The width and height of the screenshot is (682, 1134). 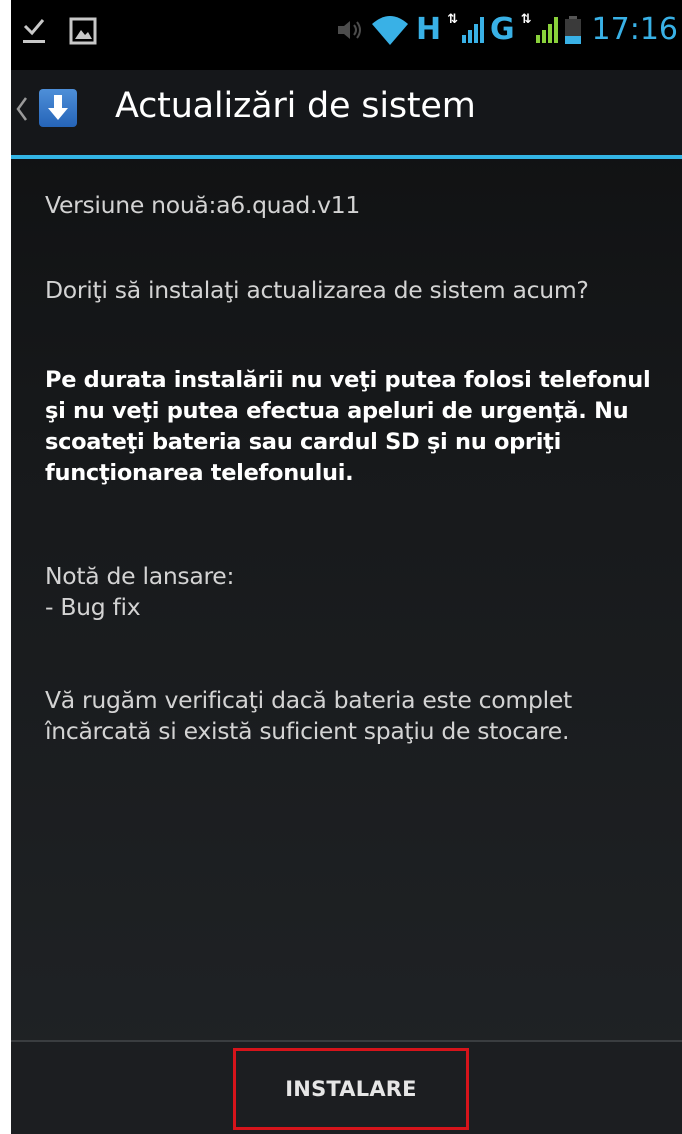 What do you see at coordinates (22, 109) in the screenshot?
I see `back-chevron-icon` at bounding box center [22, 109].